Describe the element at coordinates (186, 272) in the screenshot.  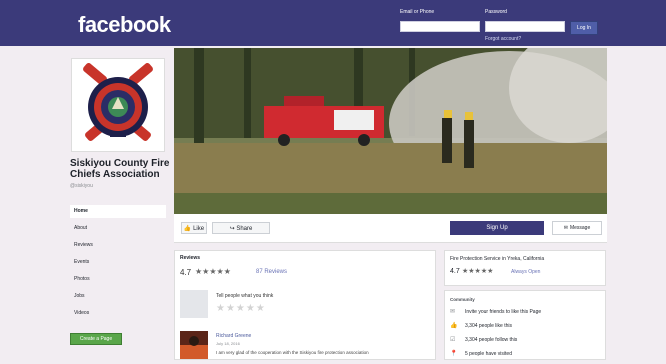
I see `reviews-score: 4.7` at that location.